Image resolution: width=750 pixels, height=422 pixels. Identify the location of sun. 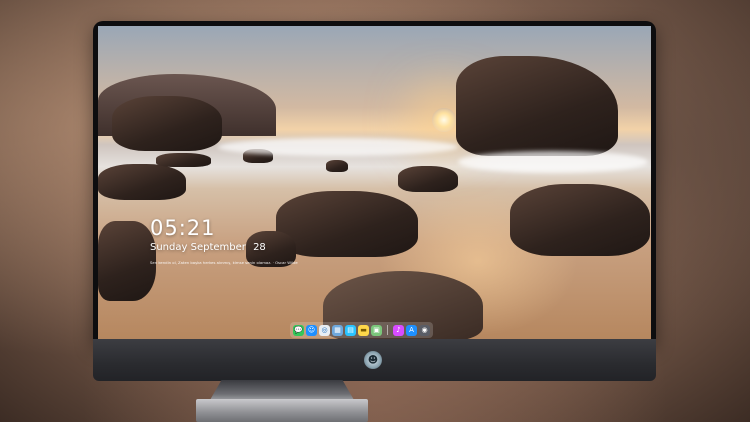
(444, 120).